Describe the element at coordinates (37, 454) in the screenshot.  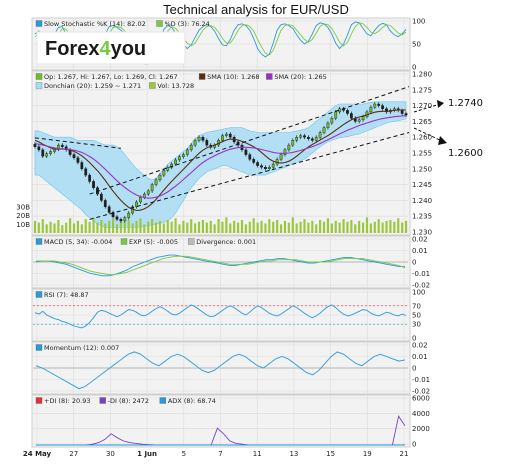
I see `x-tick-label: 24 May` at that location.